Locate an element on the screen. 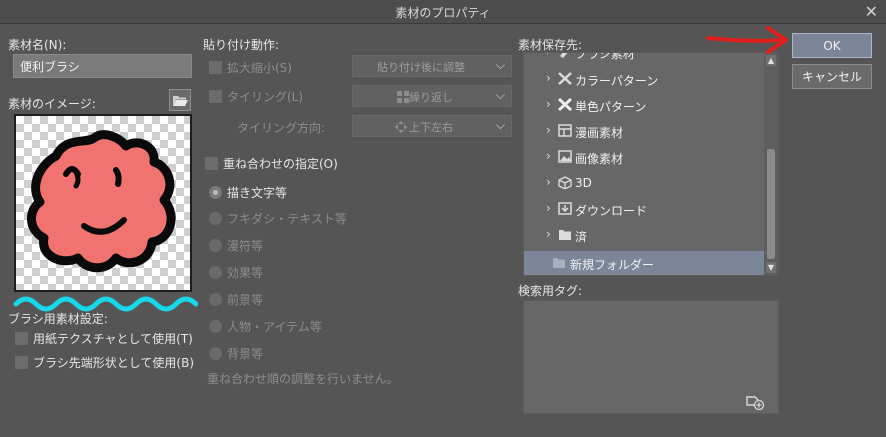 The width and height of the screenshot is (886, 437). overlay-note: 重ね合わせ順の調整を行いません。 is located at coordinates (303, 379).